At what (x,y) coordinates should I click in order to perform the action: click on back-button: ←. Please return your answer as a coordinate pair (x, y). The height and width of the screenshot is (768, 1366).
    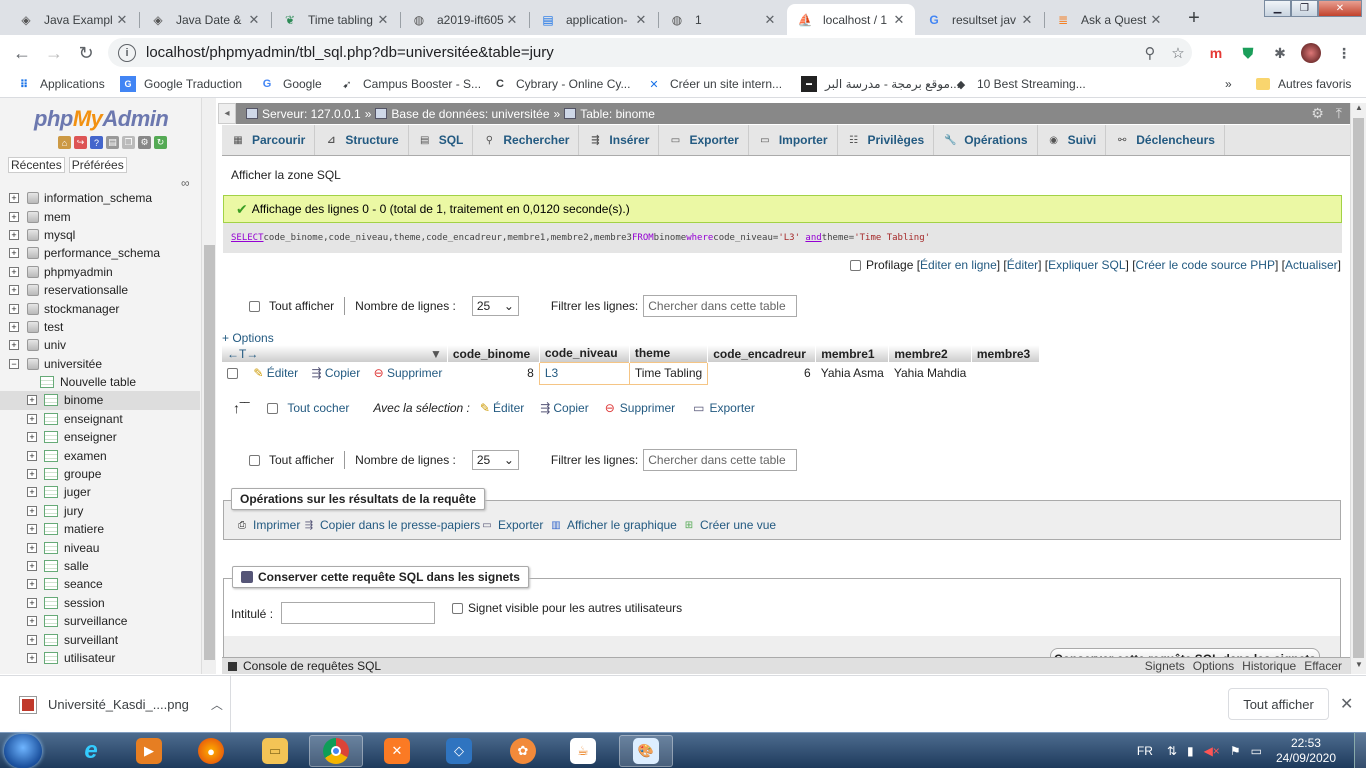
    Looking at the image, I should click on (22, 53).